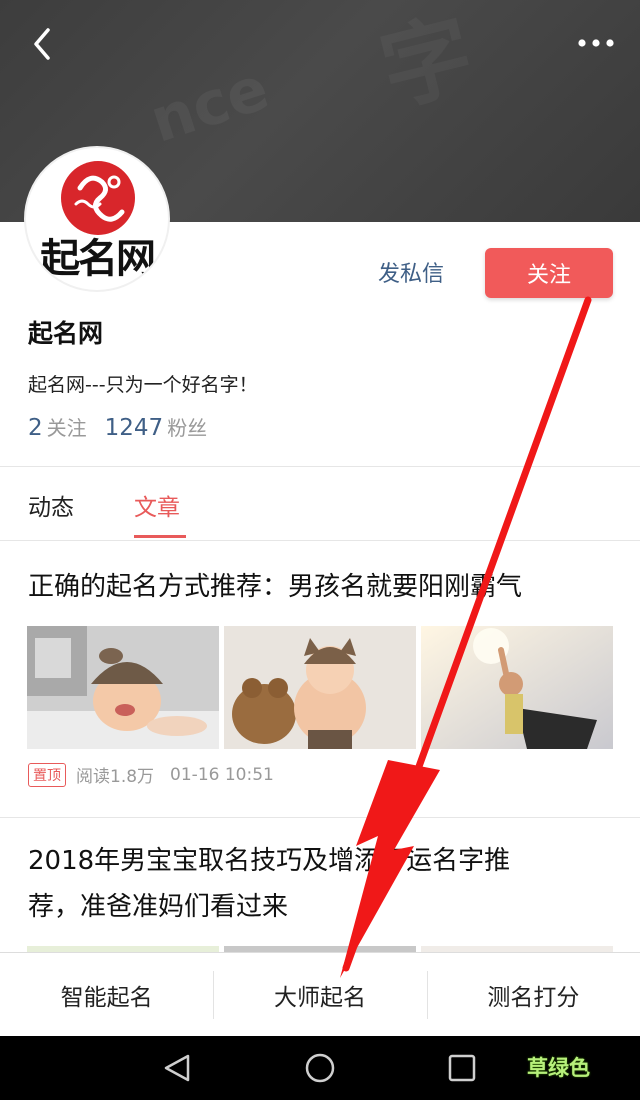 Image resolution: width=640 pixels, height=1100 pixels. Describe the element at coordinates (47, 774) in the screenshot. I see `pinned-badge: 置顶` at that location.